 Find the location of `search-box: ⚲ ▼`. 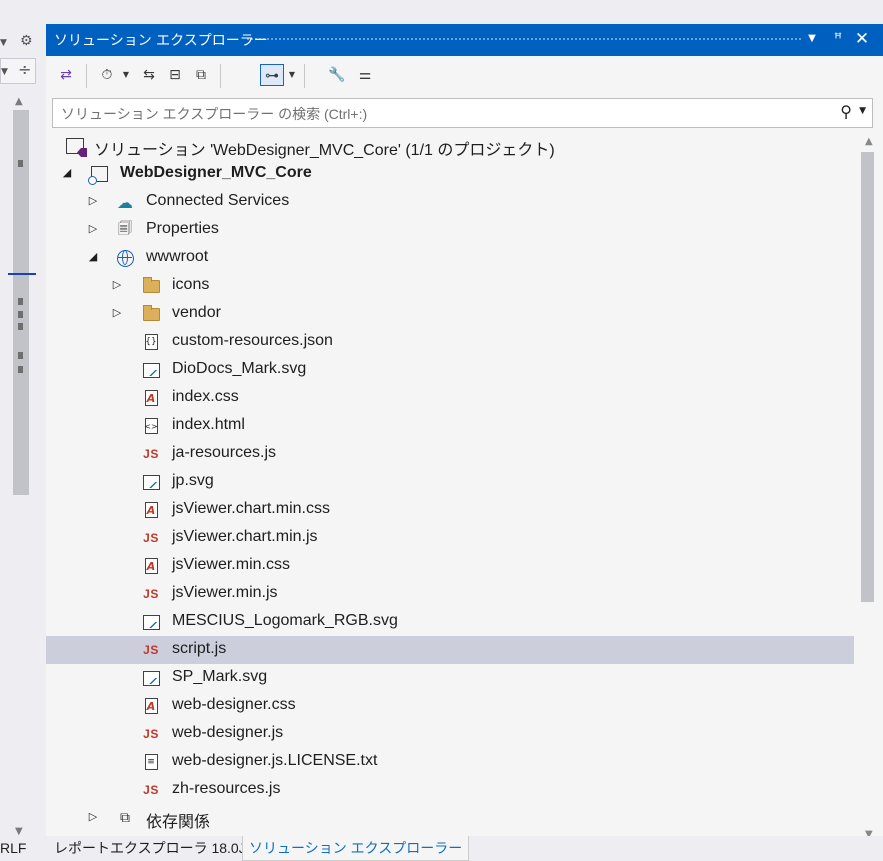

search-box: ⚲ ▼ is located at coordinates (462, 113).